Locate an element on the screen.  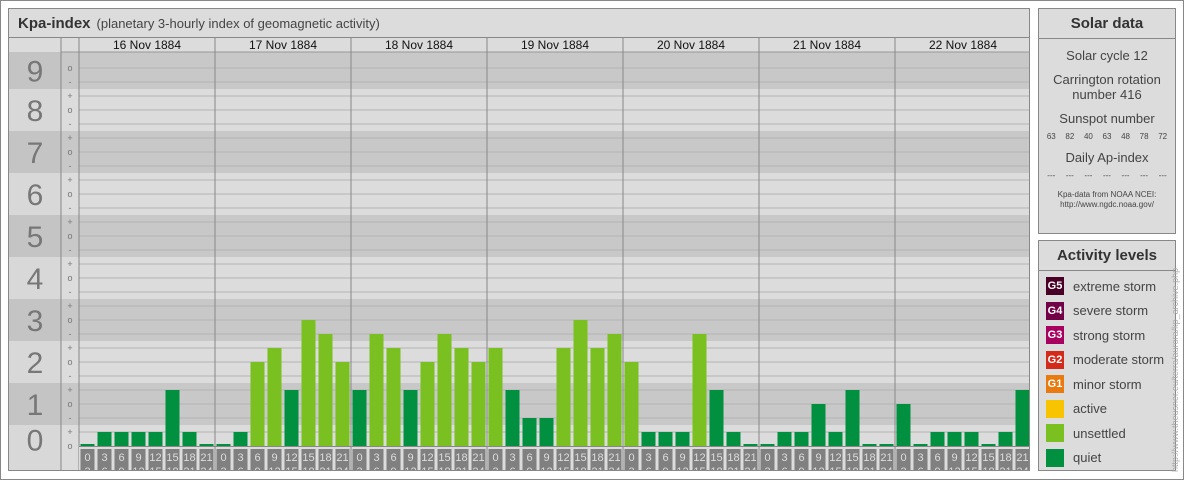
title: Kpa-index is located at coordinates (54, 23).